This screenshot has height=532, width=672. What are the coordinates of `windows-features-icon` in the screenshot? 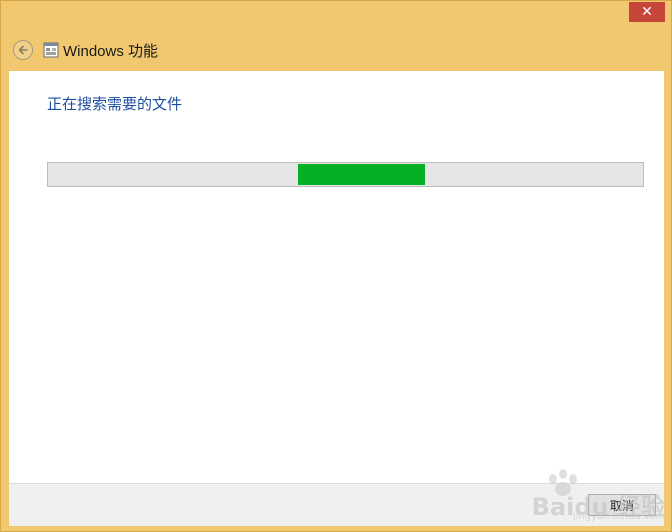 It's located at (51, 50).